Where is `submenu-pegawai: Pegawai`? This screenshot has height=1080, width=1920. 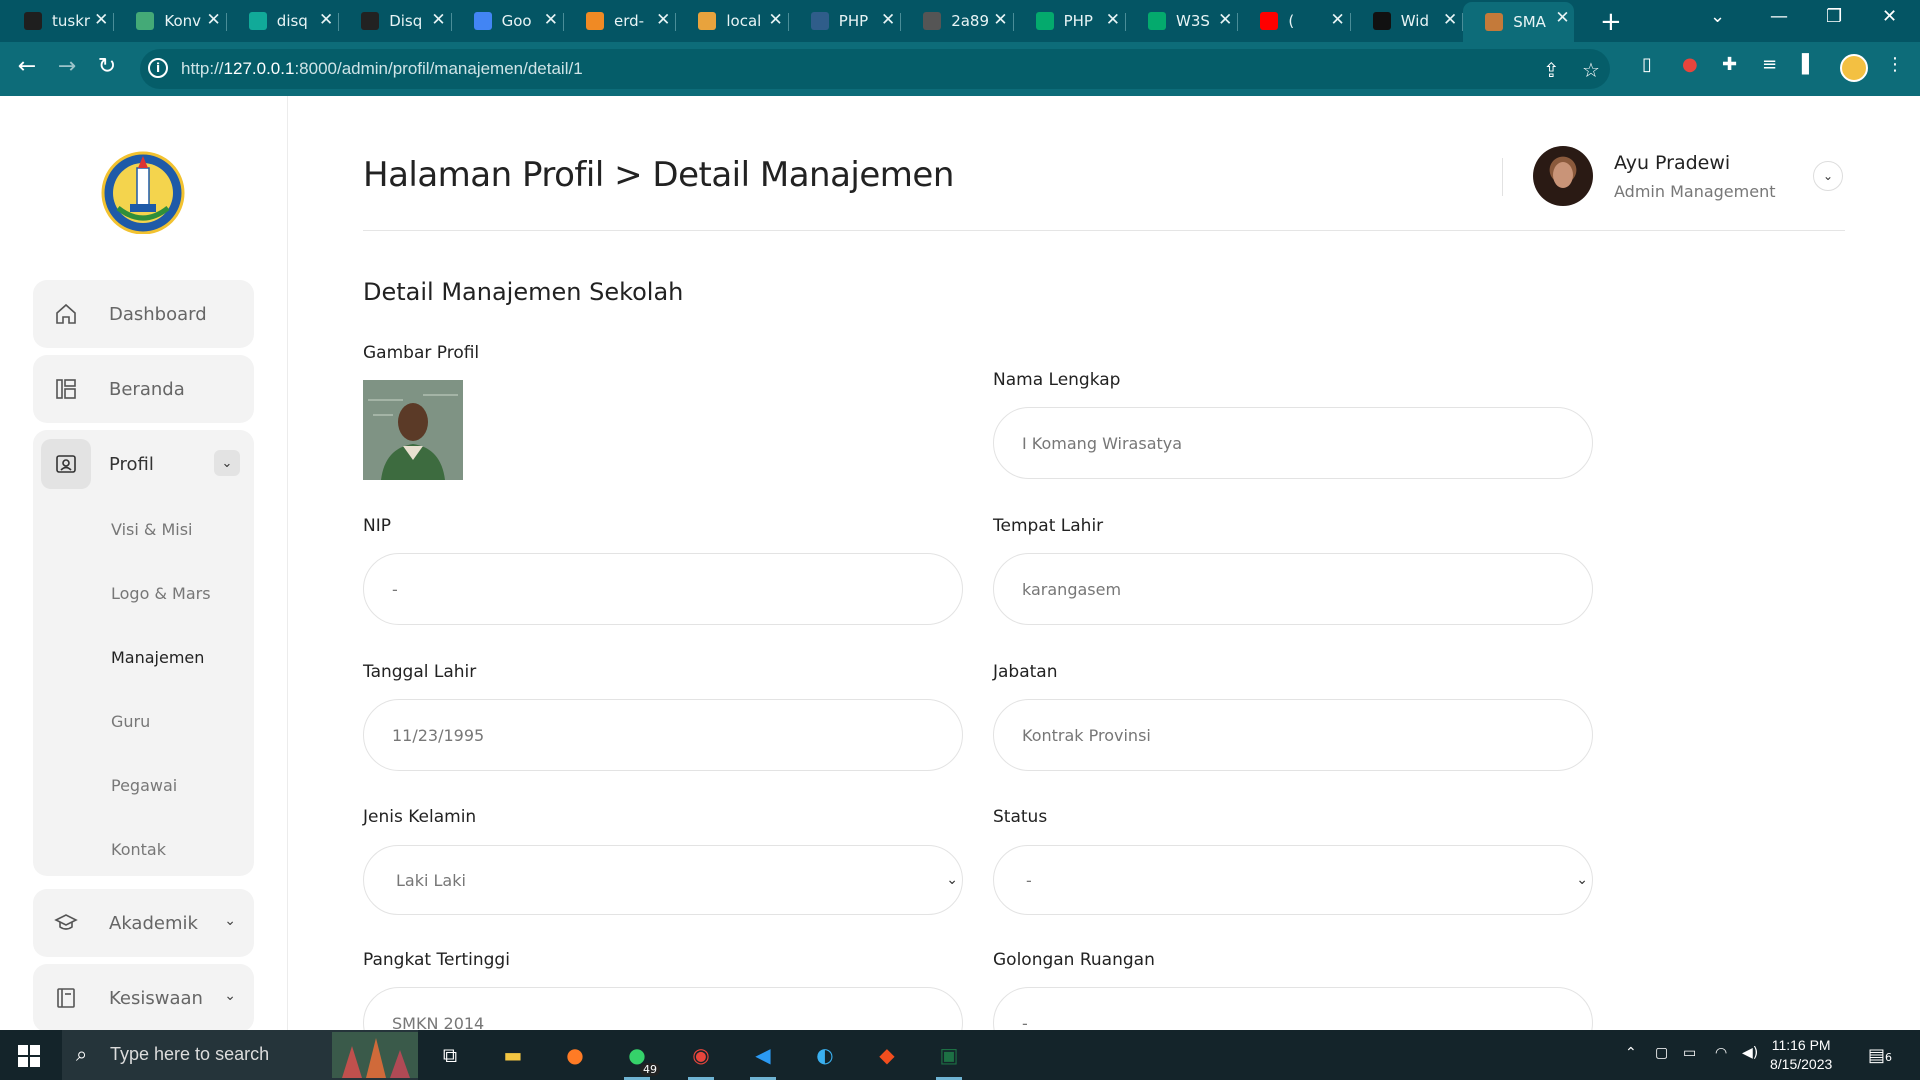 submenu-pegawai: Pegawai is located at coordinates (144, 785).